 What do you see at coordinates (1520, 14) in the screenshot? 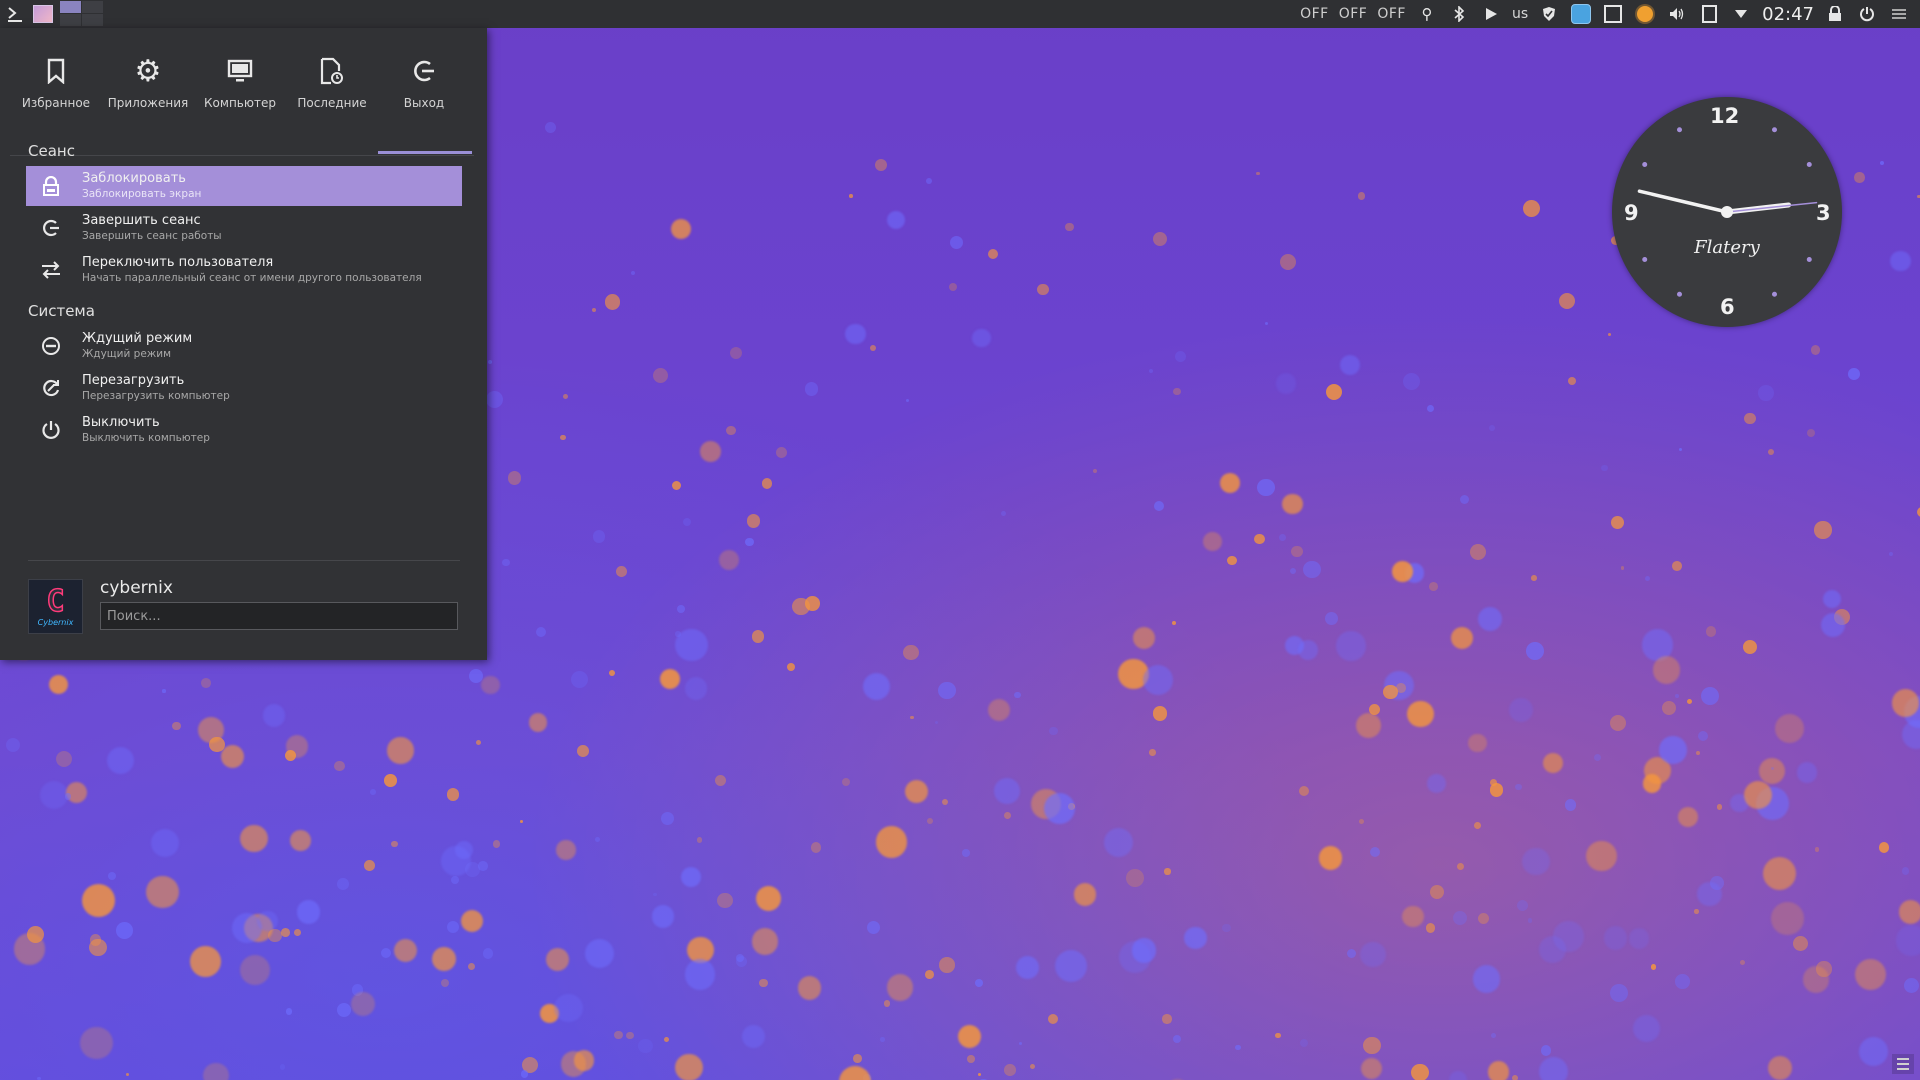
I see `keyboard-layout: us` at bounding box center [1520, 14].